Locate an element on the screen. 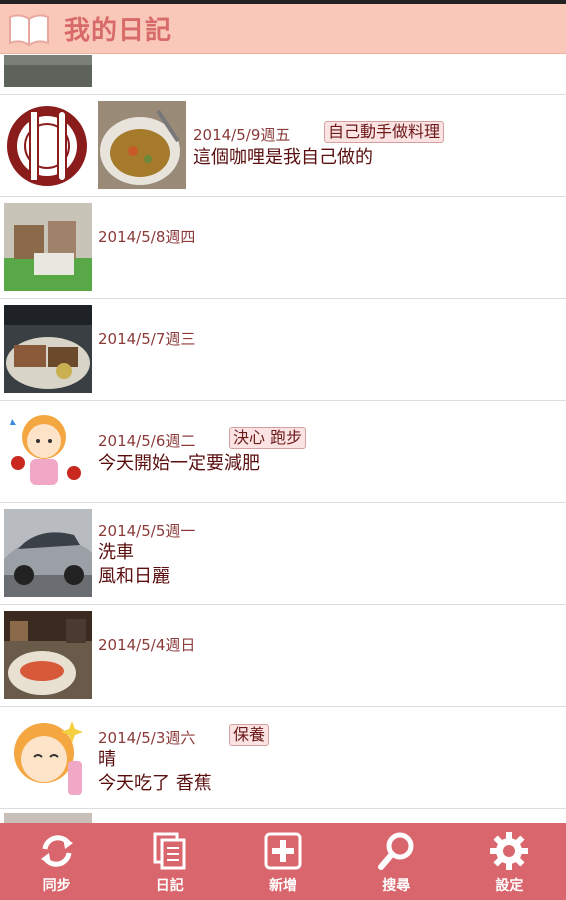 This screenshot has height=900, width=566. tab-diary-label: 日記 is located at coordinates (169, 886).